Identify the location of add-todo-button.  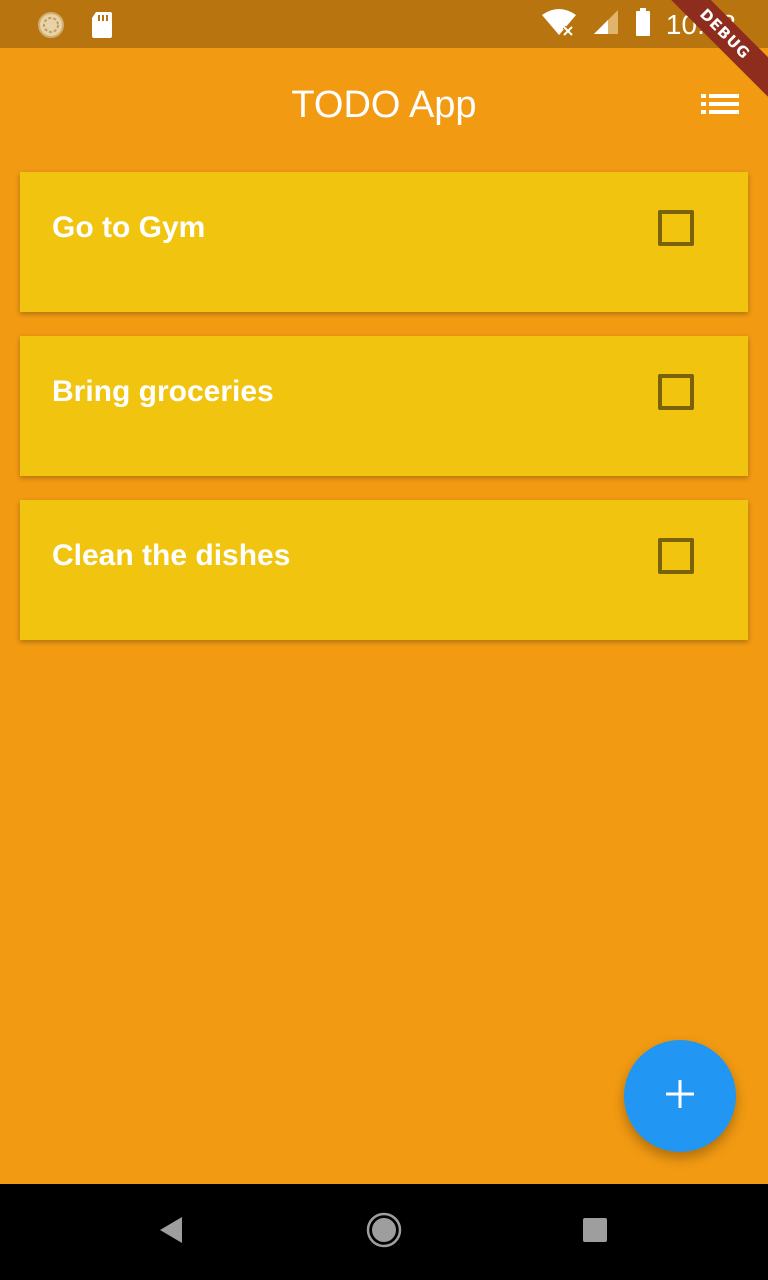
(680, 1096).